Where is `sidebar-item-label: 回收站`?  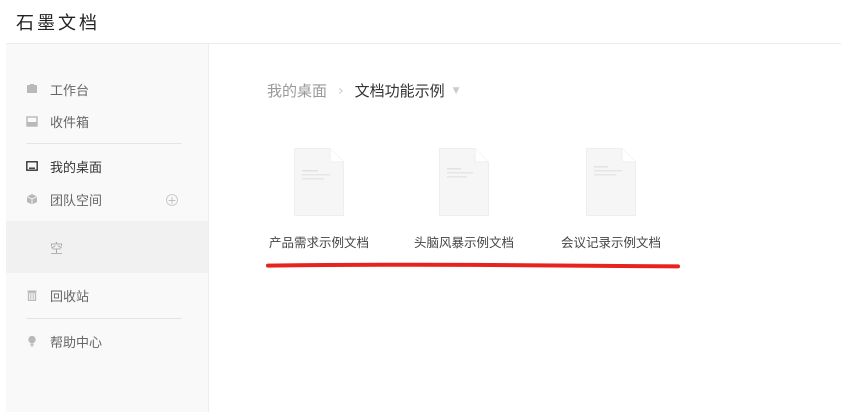 sidebar-item-label: 回收站 is located at coordinates (70, 297).